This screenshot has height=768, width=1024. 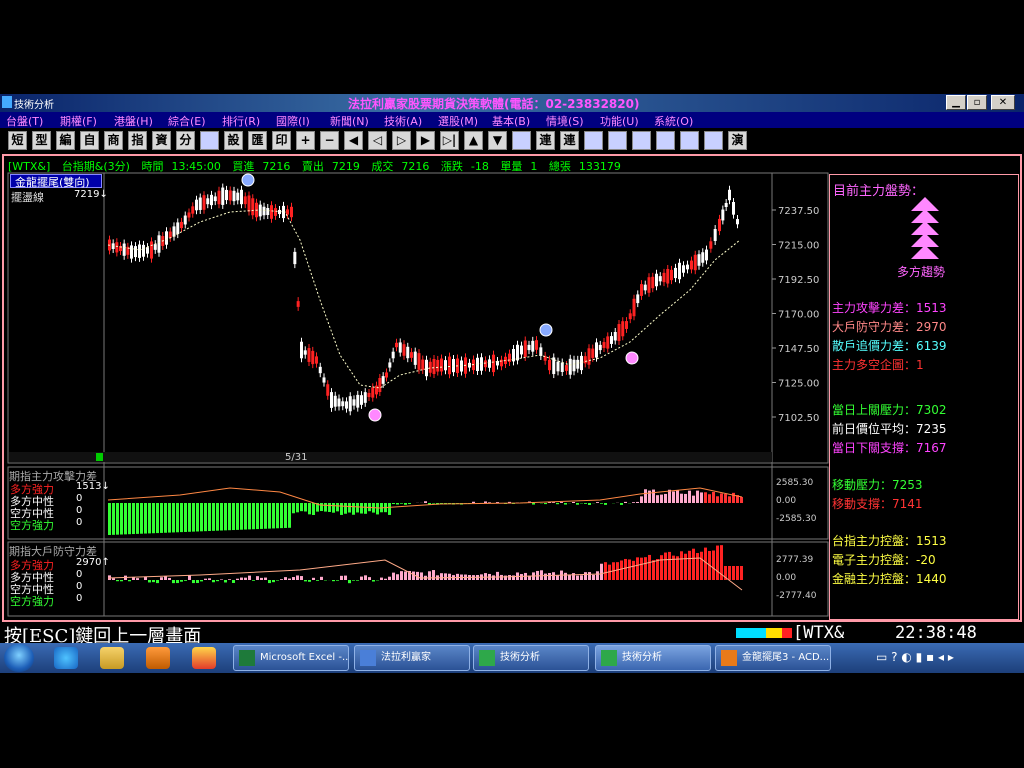 I want to click on taskbar-task-3: 技術分析, so click(x=653, y=658).